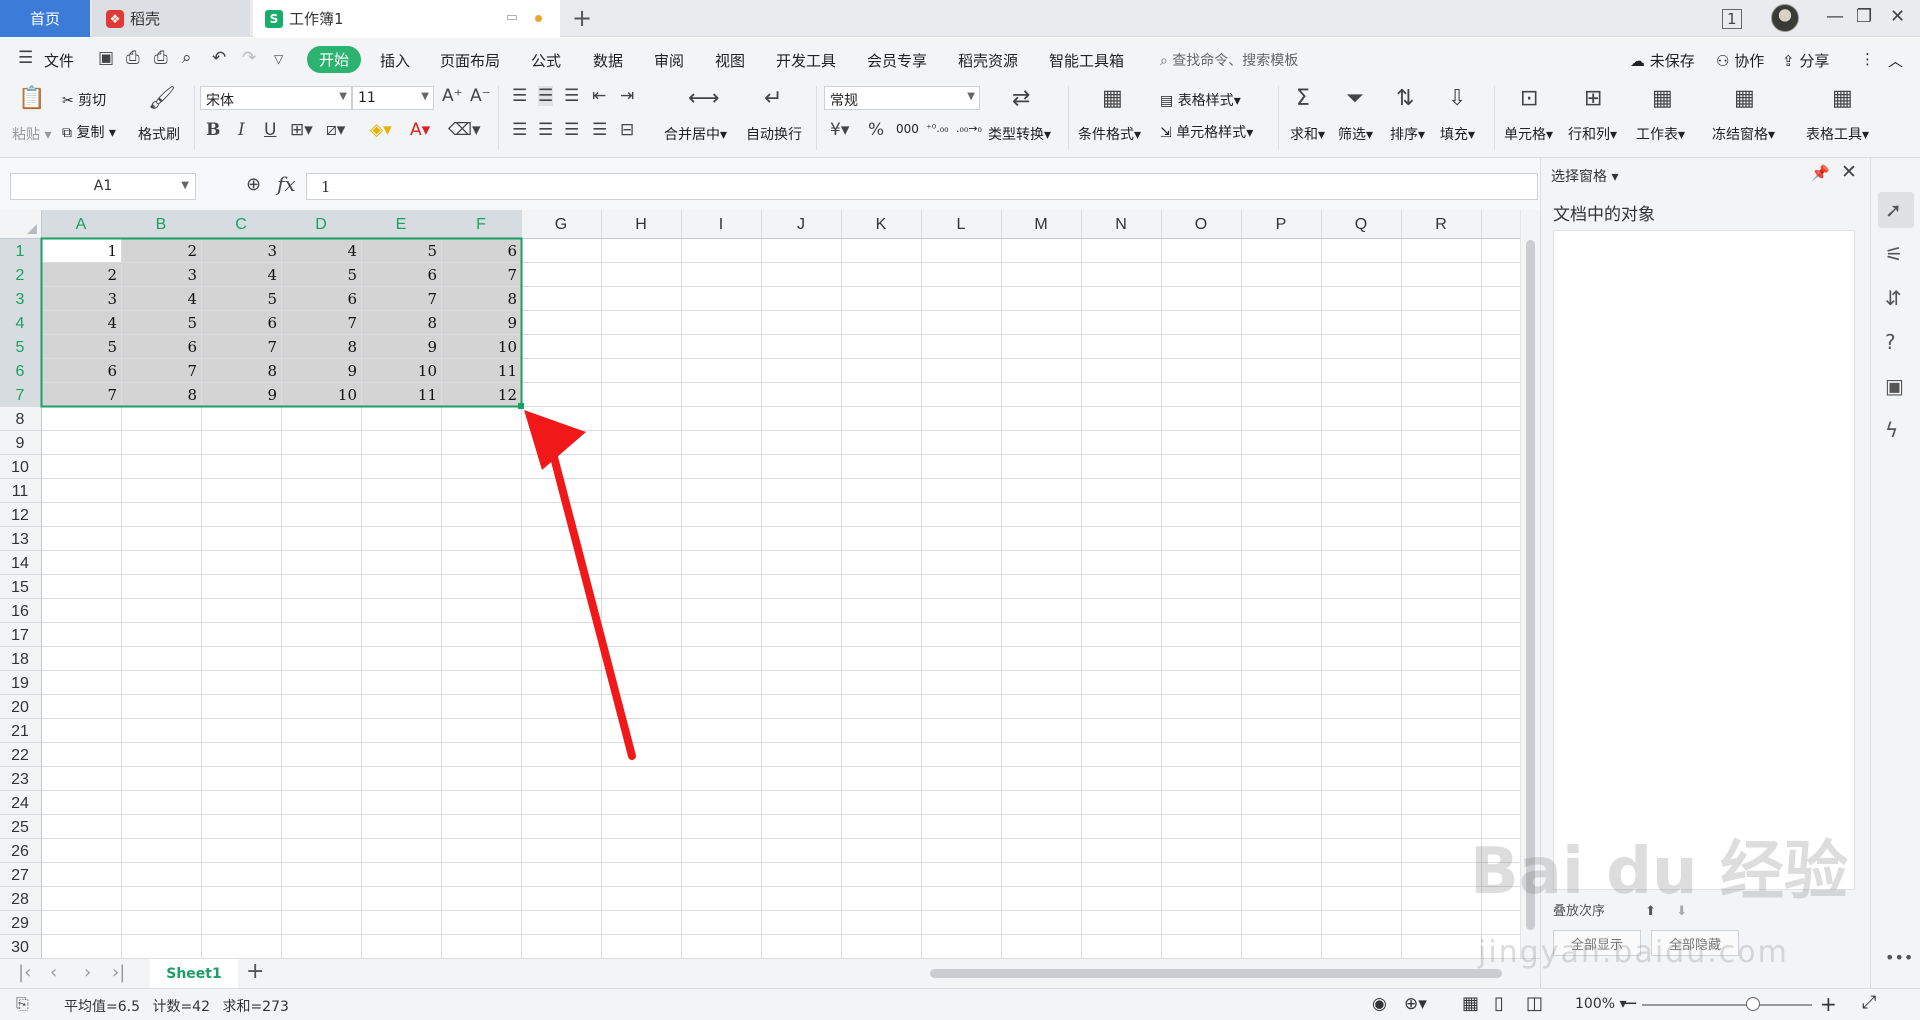 This screenshot has height=1020, width=1920. Describe the element at coordinates (1499, 1003) in the screenshot. I see `page-layout-view-icon: ▯` at that location.